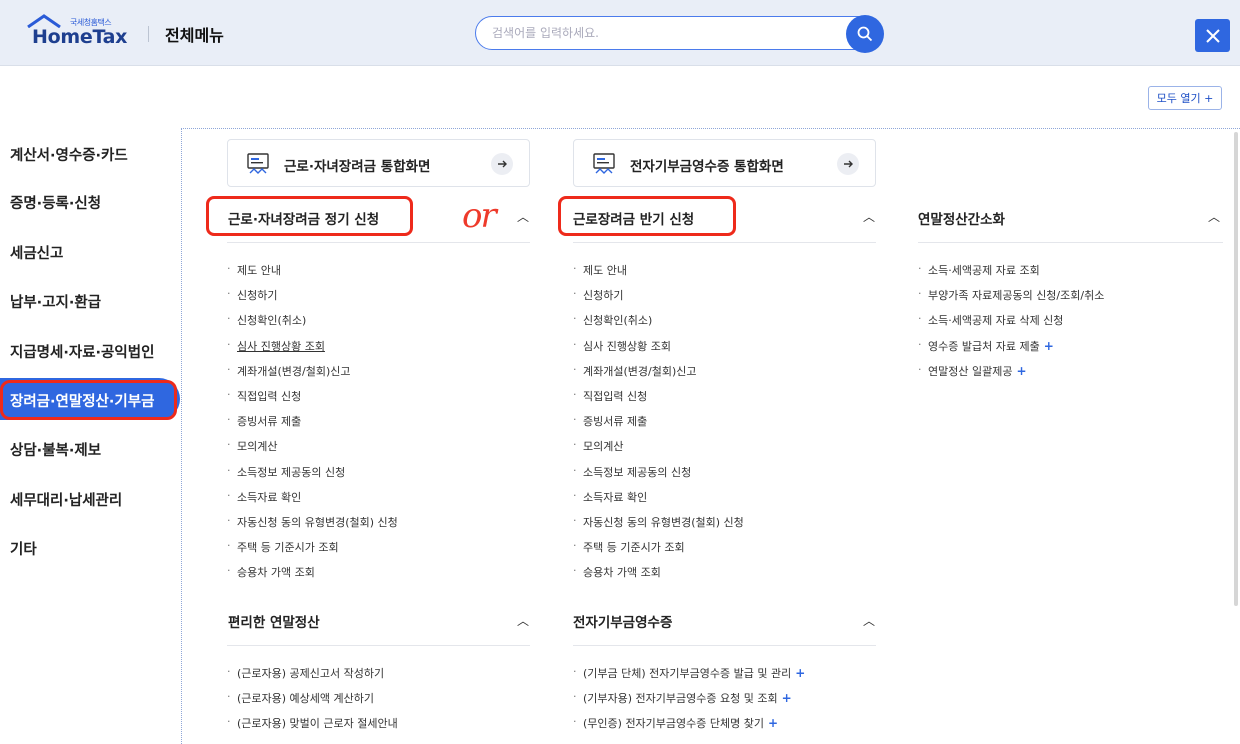  I want to click on page-title: 전체메뉴, so click(194, 35).